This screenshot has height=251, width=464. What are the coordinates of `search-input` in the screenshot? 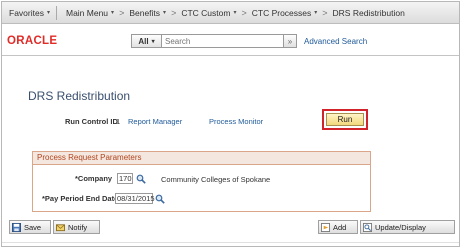 It's located at (226, 41).